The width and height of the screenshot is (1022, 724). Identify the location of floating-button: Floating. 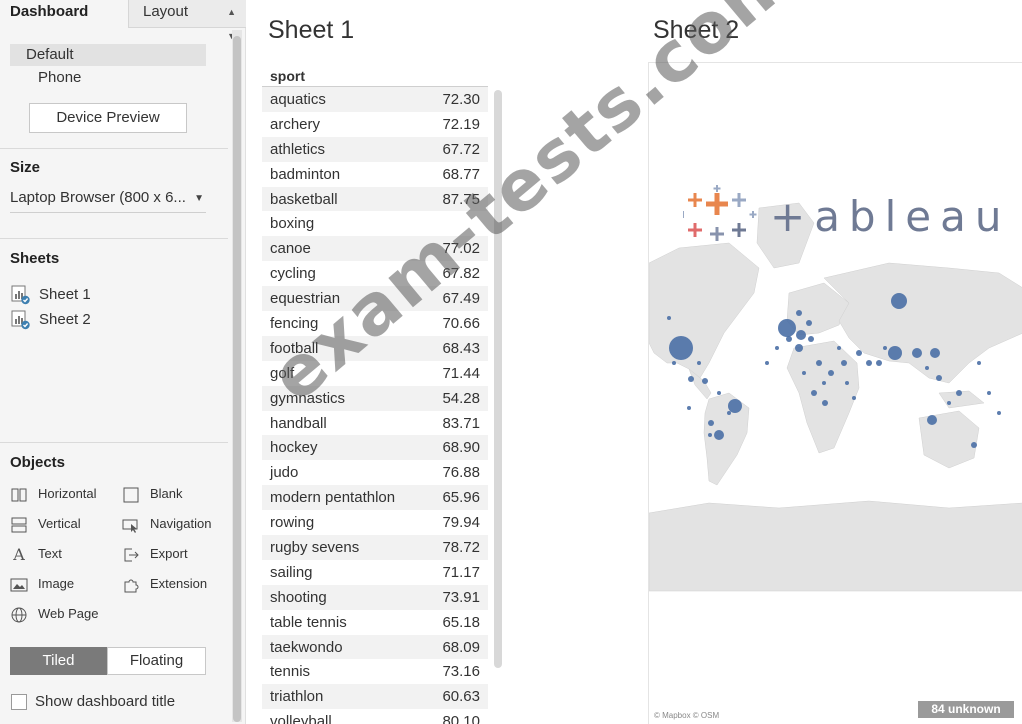
(156, 661).